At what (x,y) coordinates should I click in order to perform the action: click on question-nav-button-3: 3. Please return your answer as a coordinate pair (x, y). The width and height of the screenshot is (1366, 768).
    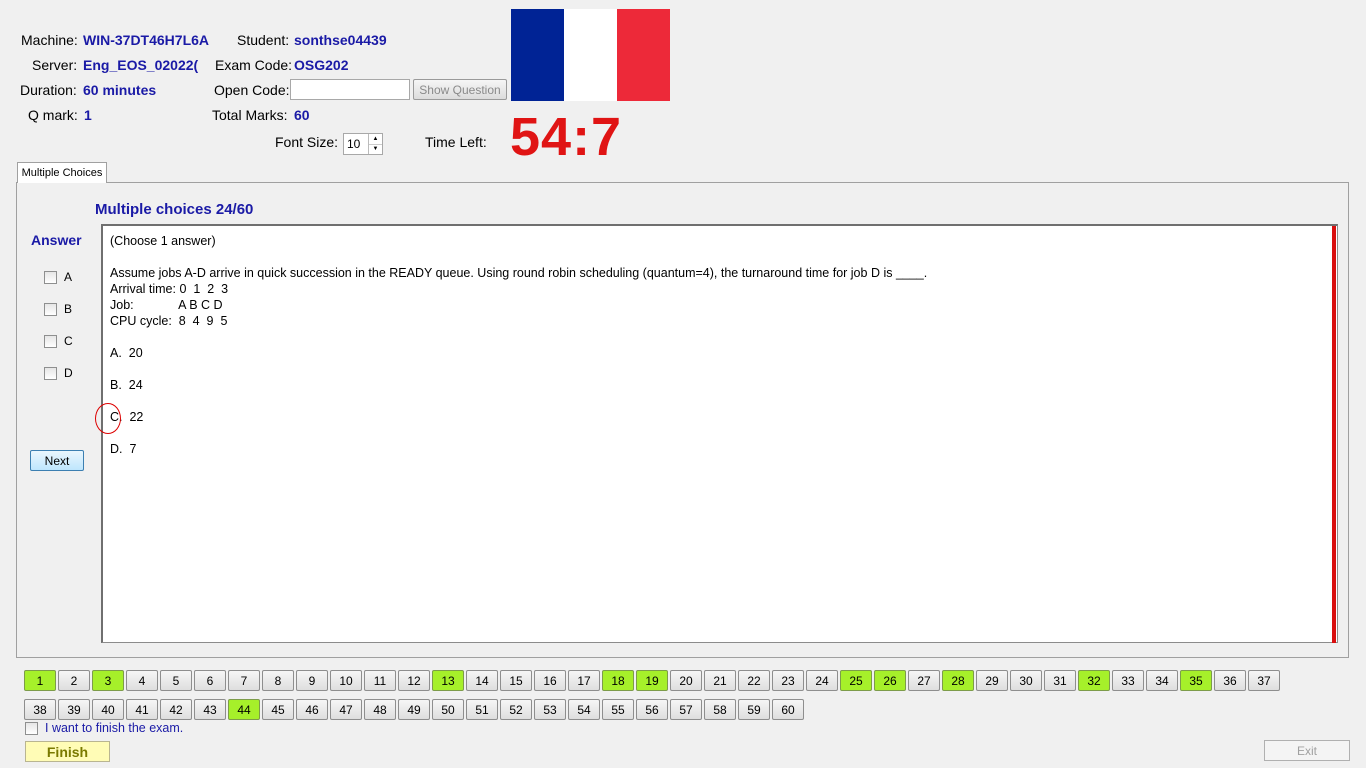
    Looking at the image, I should click on (108, 680).